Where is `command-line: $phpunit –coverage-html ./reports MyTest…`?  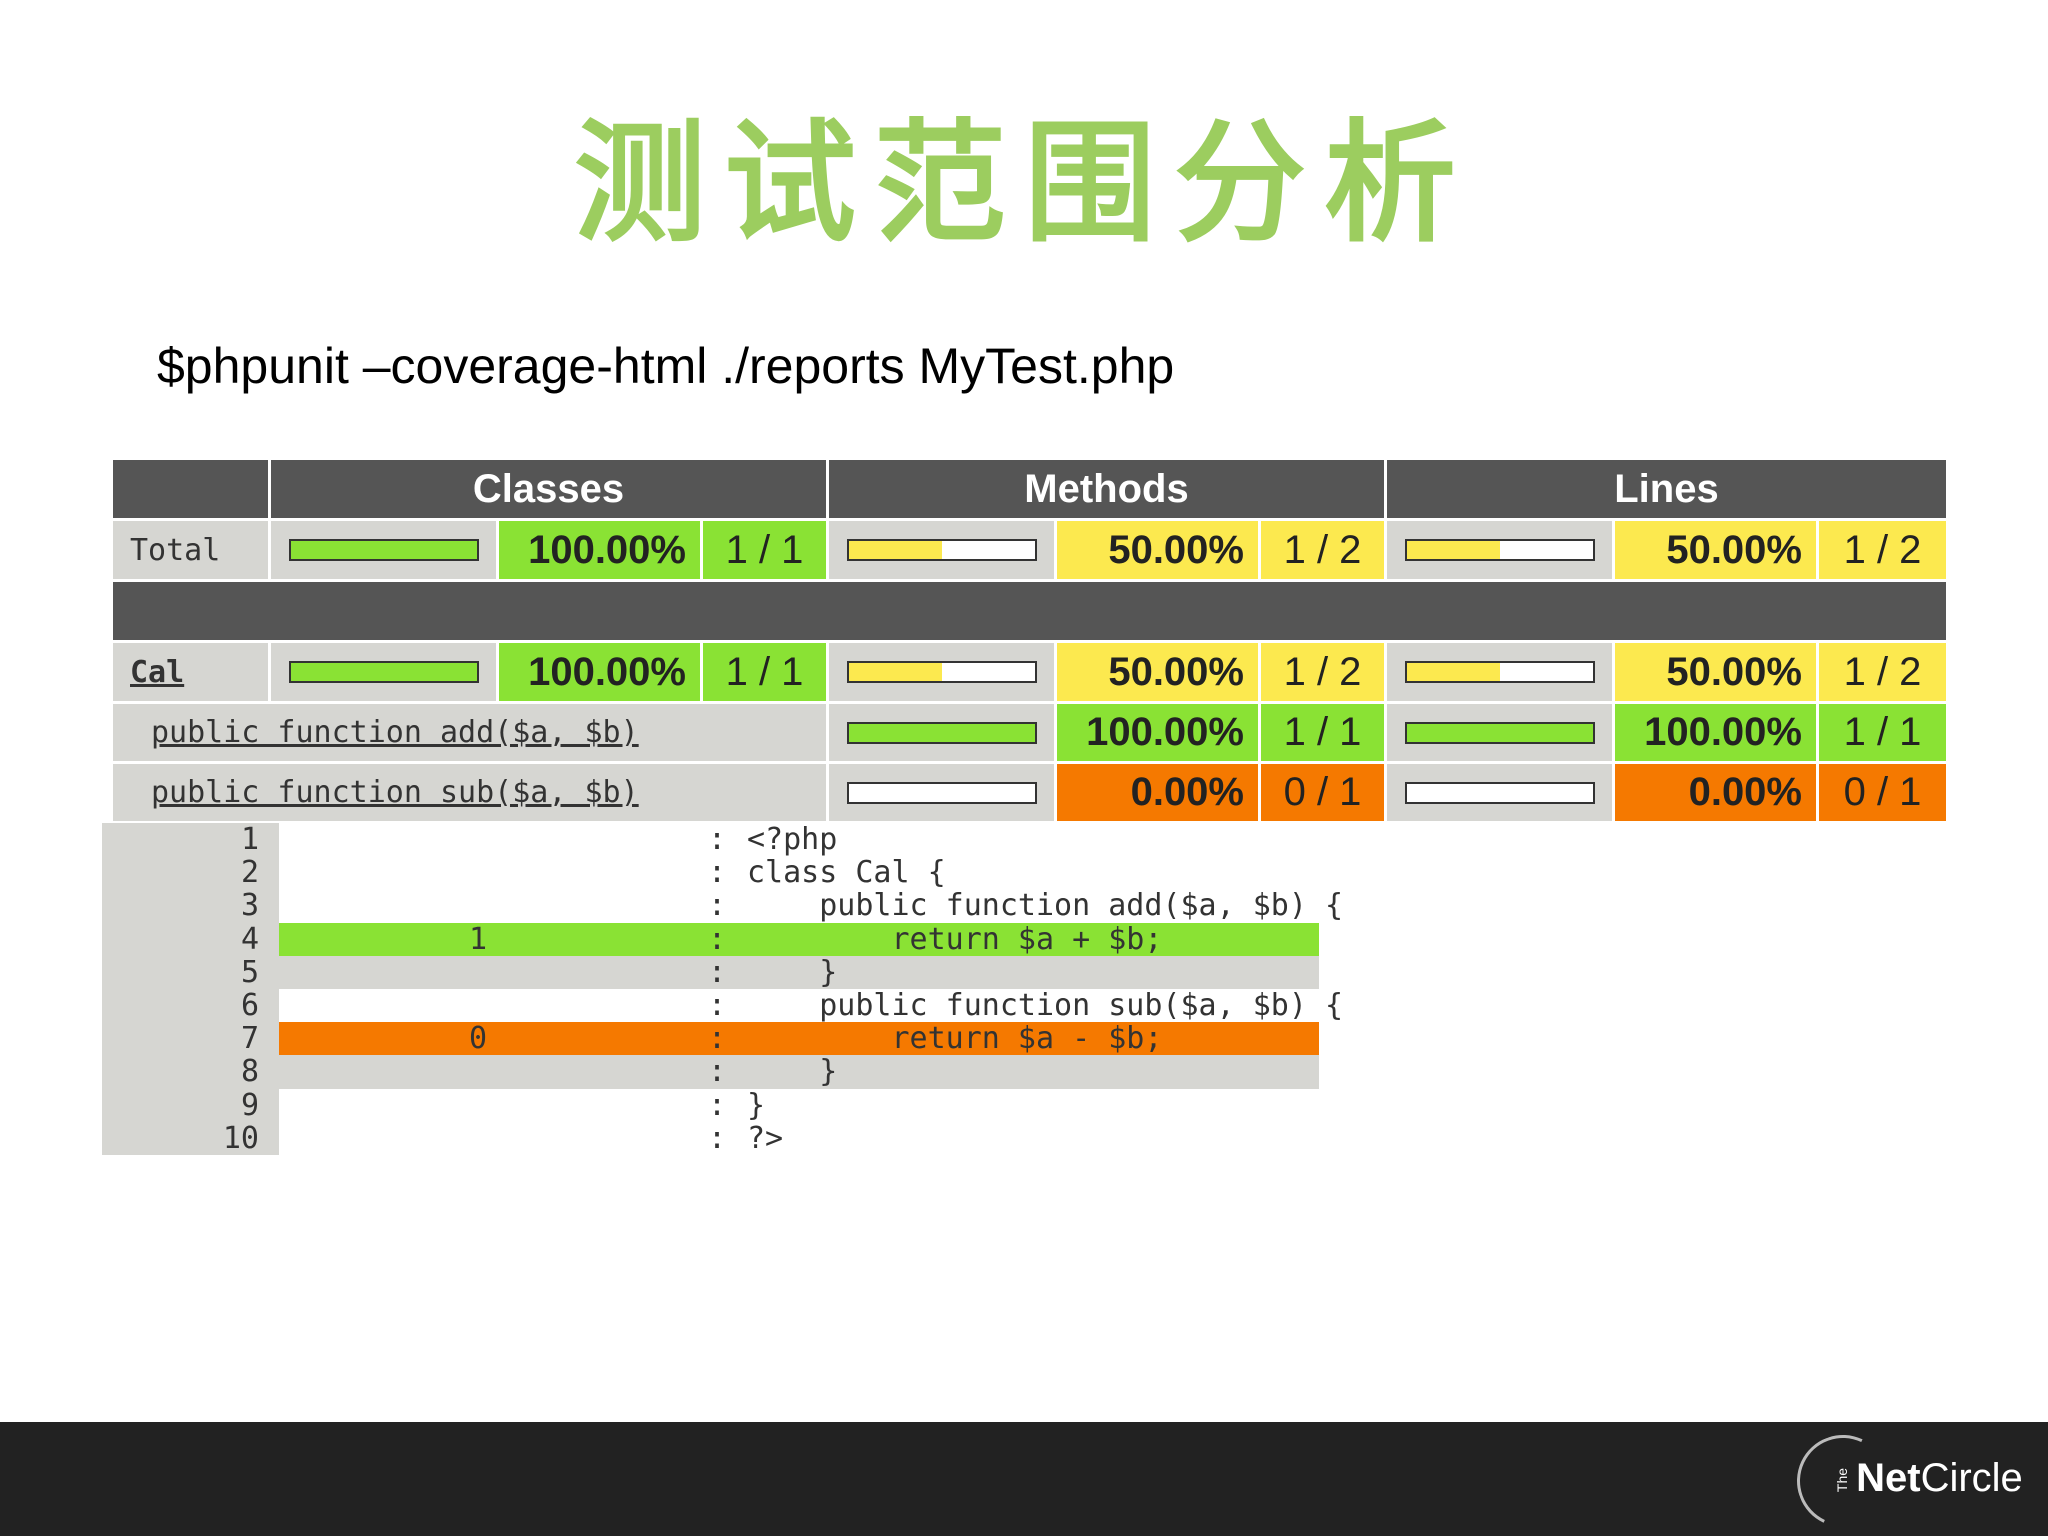 command-line: $phpunit –coverage-html ./reports MyTest… is located at coordinates (666, 366).